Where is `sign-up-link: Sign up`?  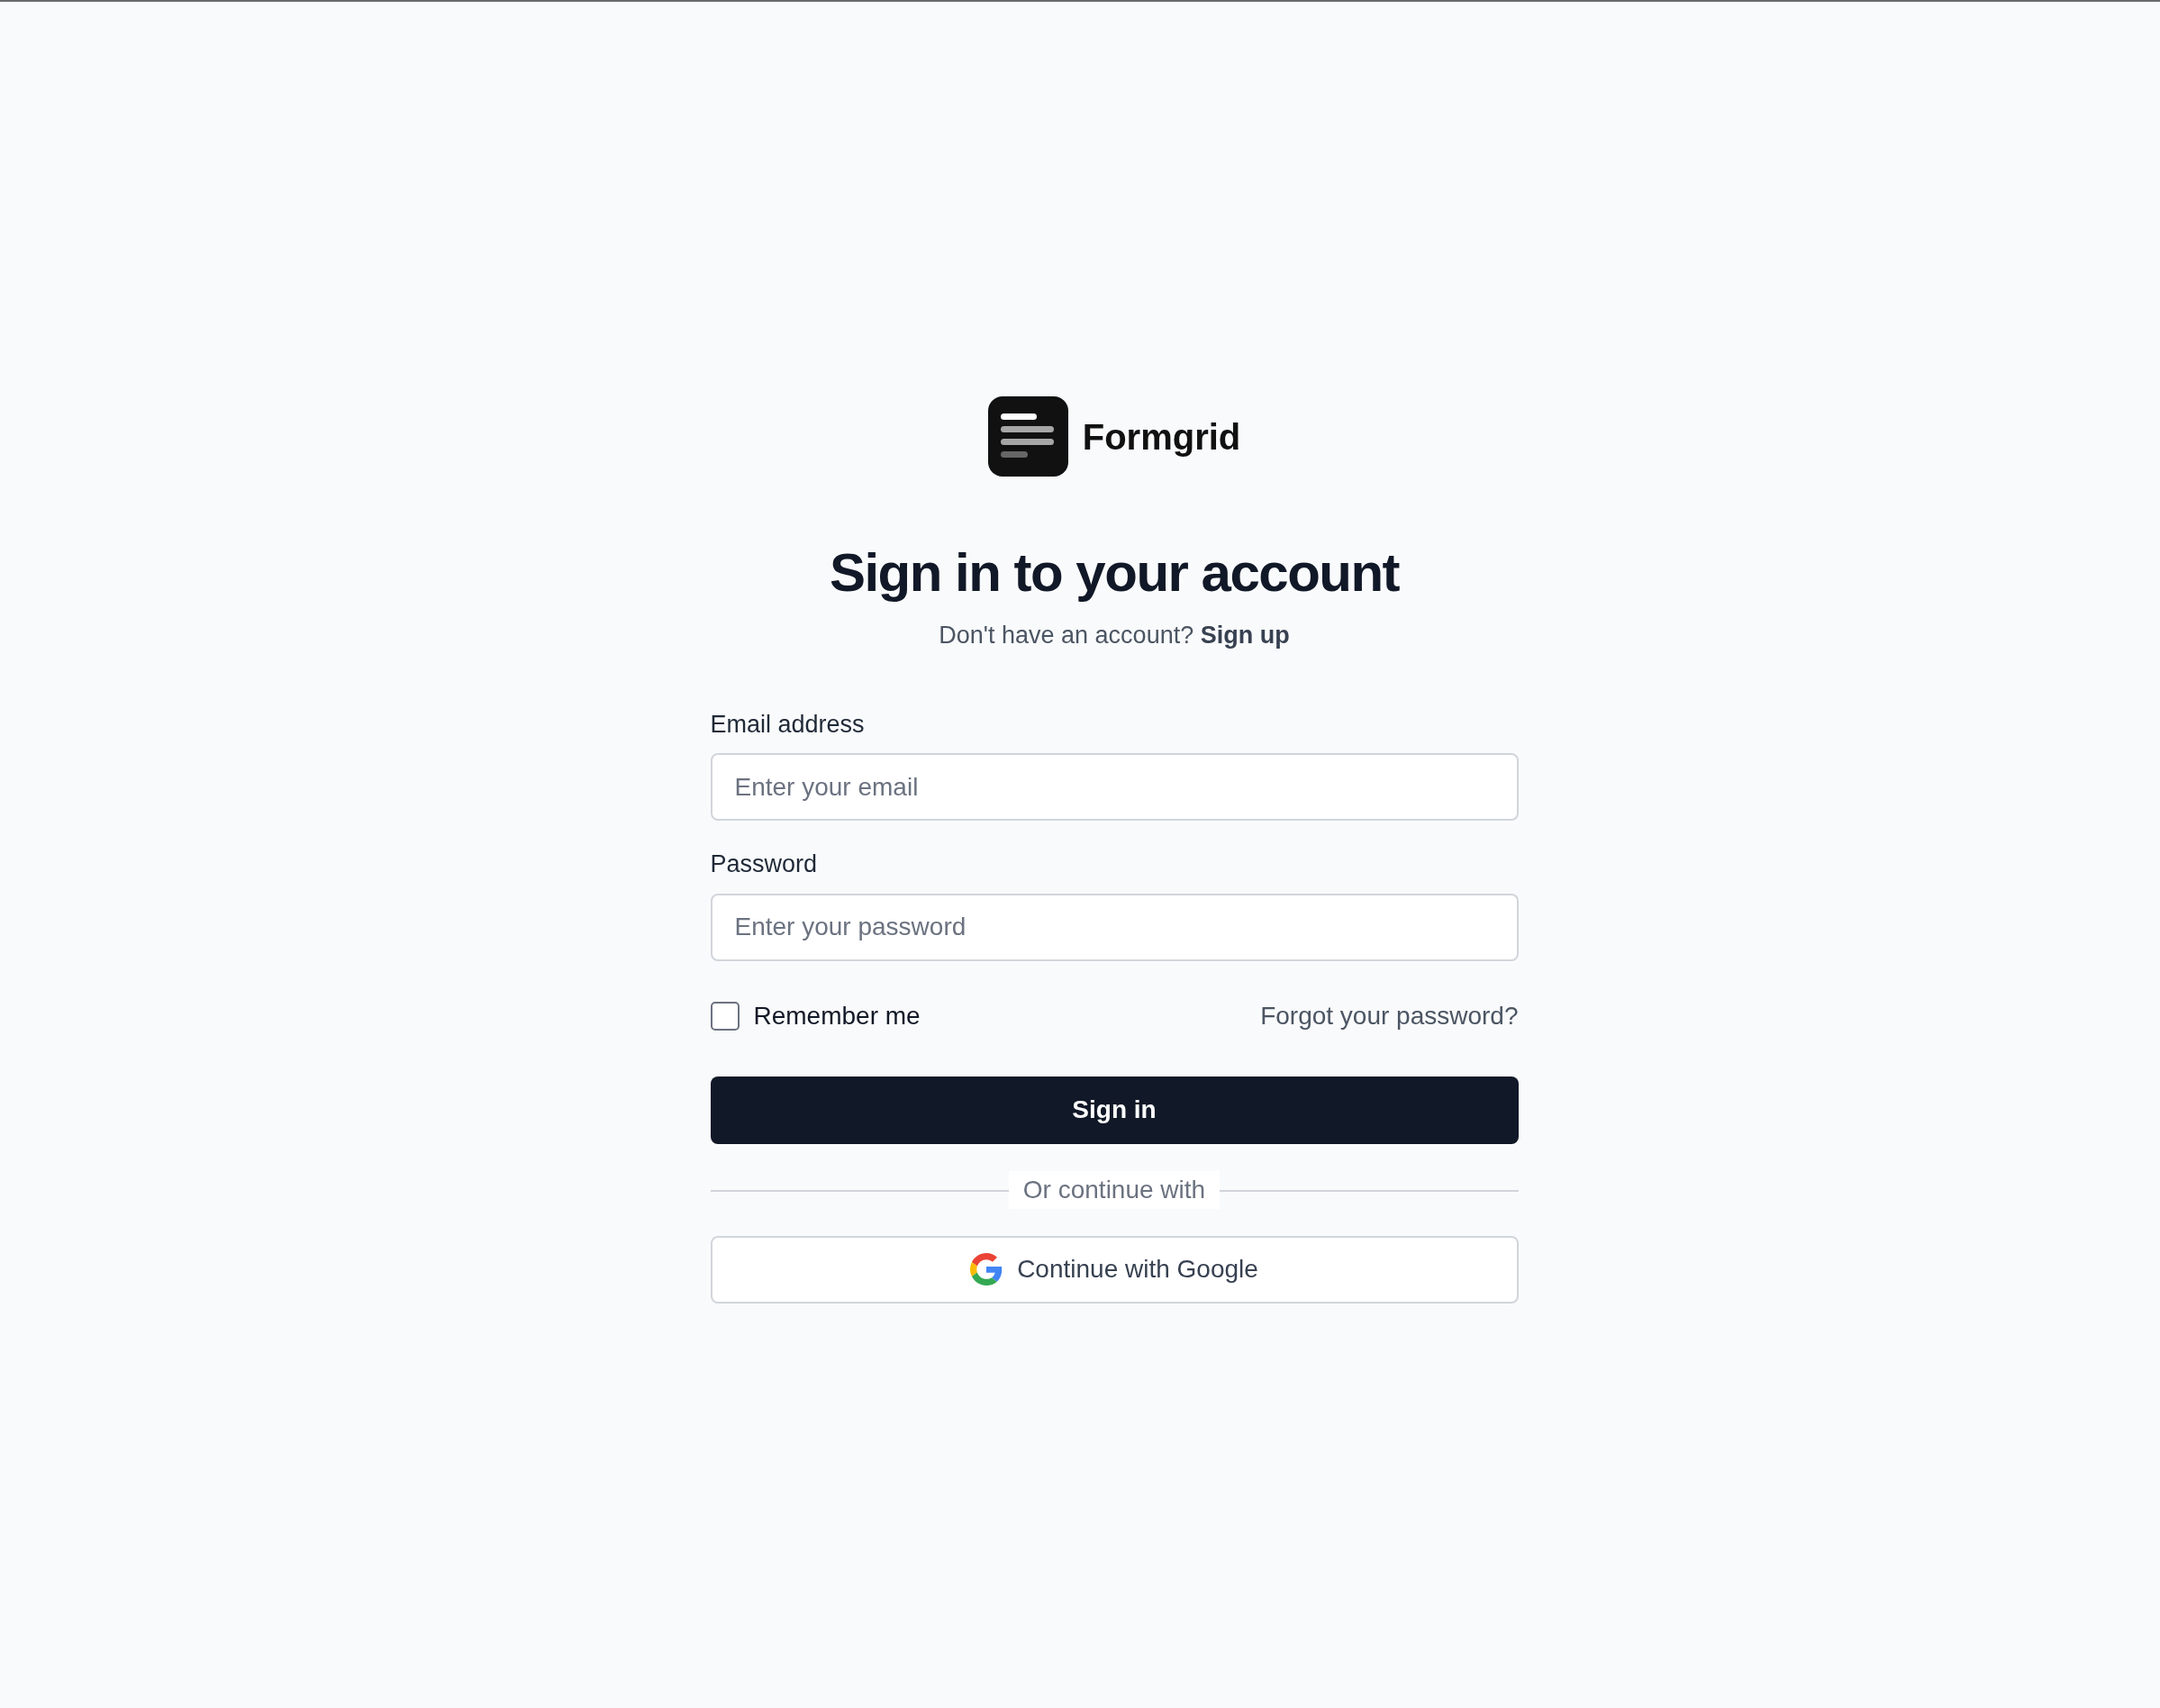 sign-up-link: Sign up is located at coordinates (1245, 635).